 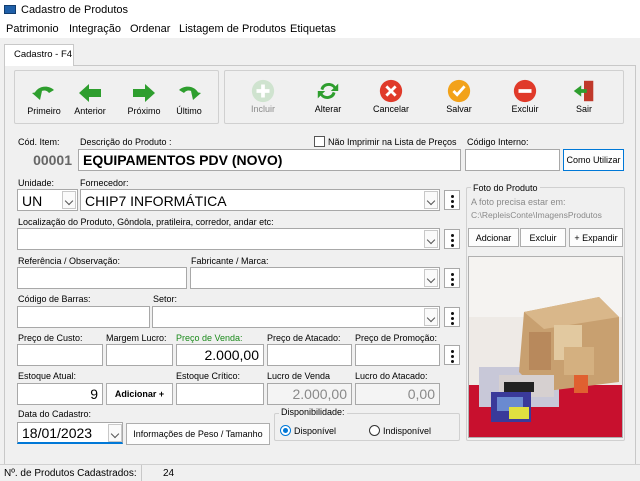 What do you see at coordinates (102, 278) in the screenshot?
I see `referencia-input` at bounding box center [102, 278].